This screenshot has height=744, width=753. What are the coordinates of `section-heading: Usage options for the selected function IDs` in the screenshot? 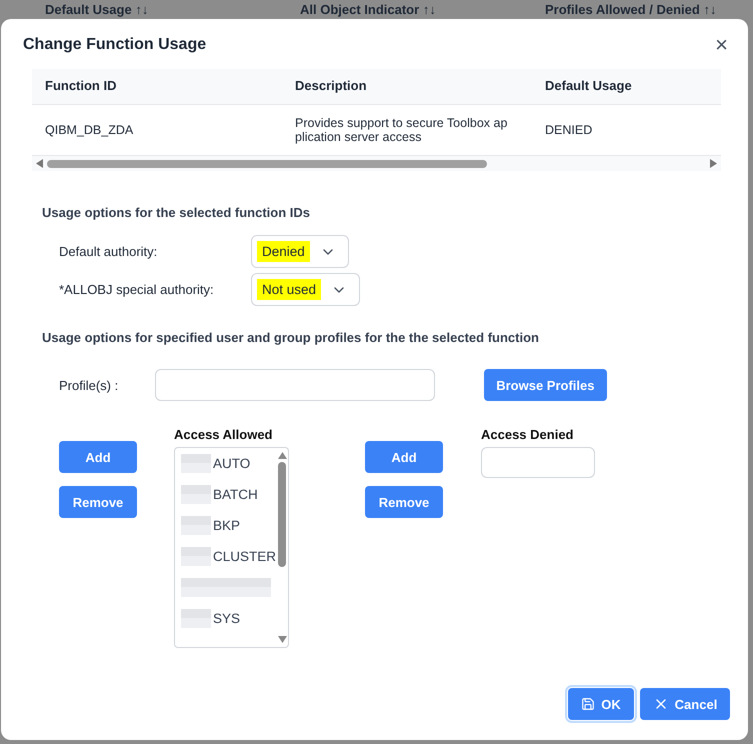 It's located at (176, 212).